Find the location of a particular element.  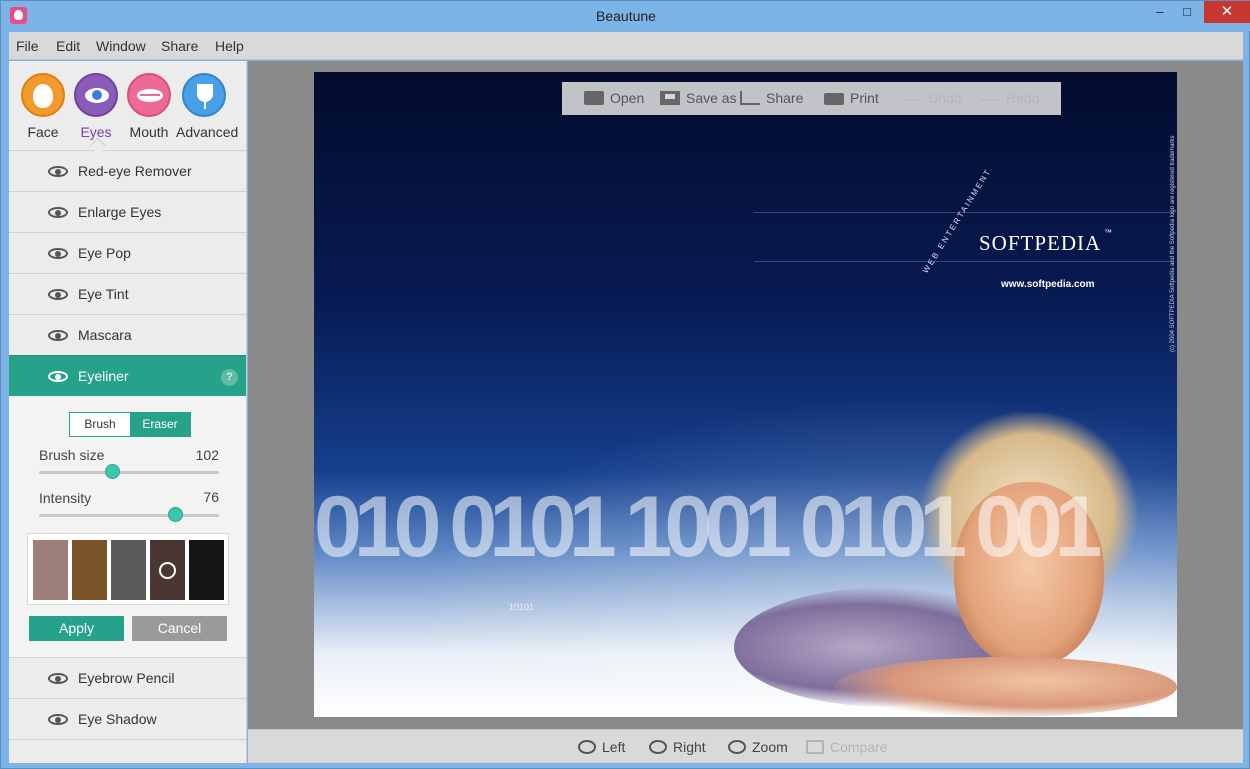

tool-eye-tint: Eye Tint is located at coordinates (127, 293).